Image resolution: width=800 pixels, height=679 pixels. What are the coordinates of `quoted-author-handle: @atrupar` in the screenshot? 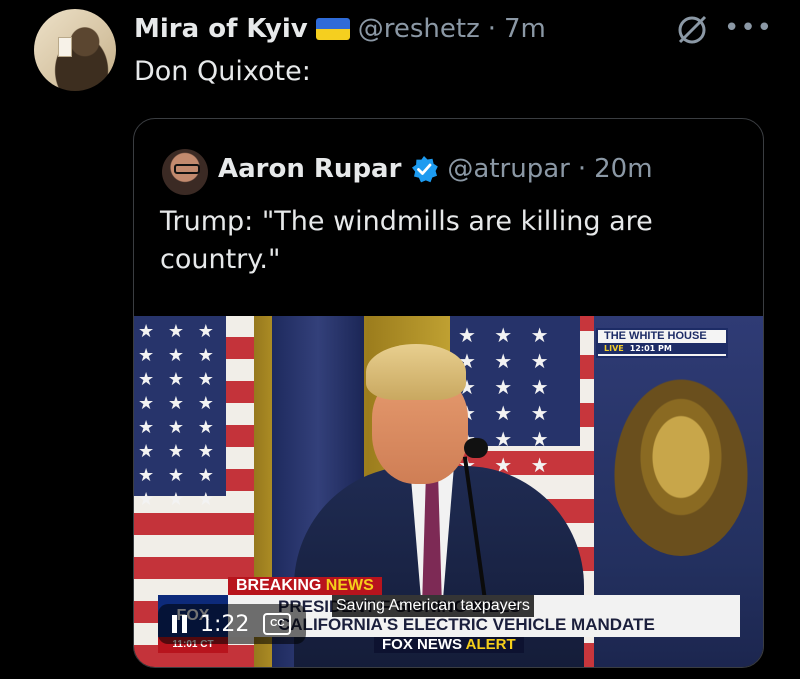 It's located at (508, 169).